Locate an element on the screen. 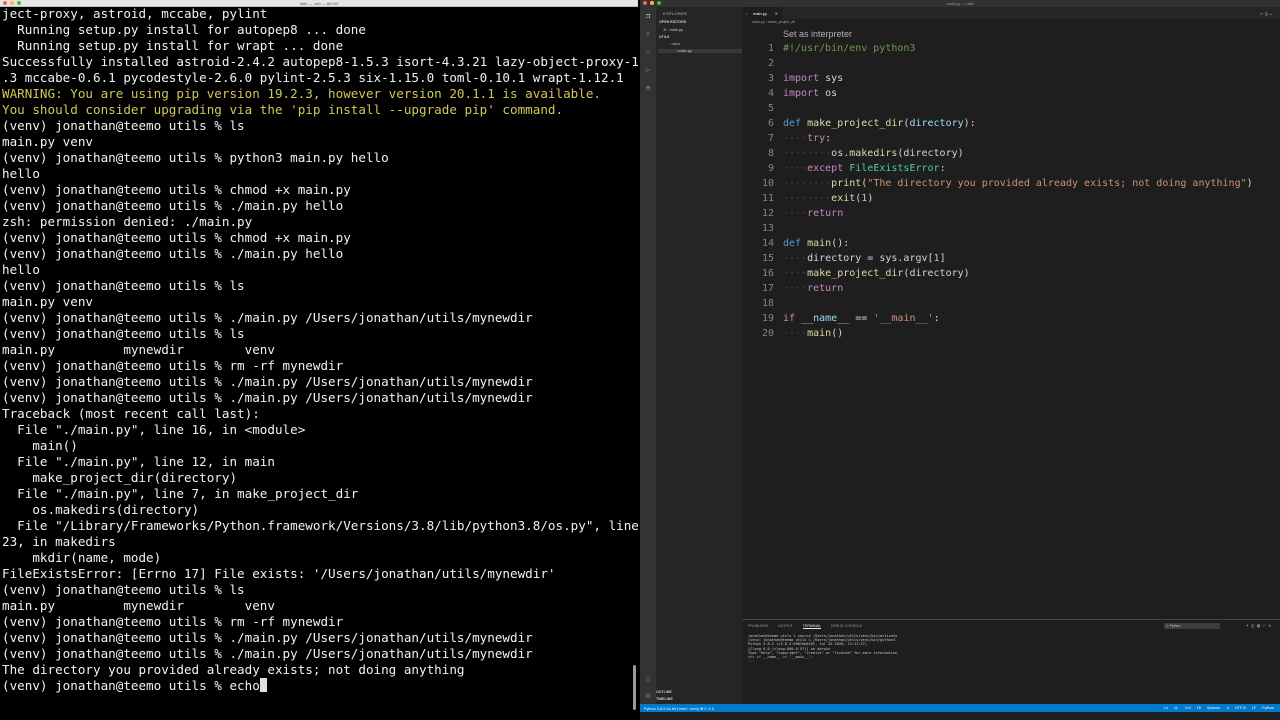 The image size is (1280, 720). vscode-titlebar: main.py — utils is located at coordinates (960, 3).